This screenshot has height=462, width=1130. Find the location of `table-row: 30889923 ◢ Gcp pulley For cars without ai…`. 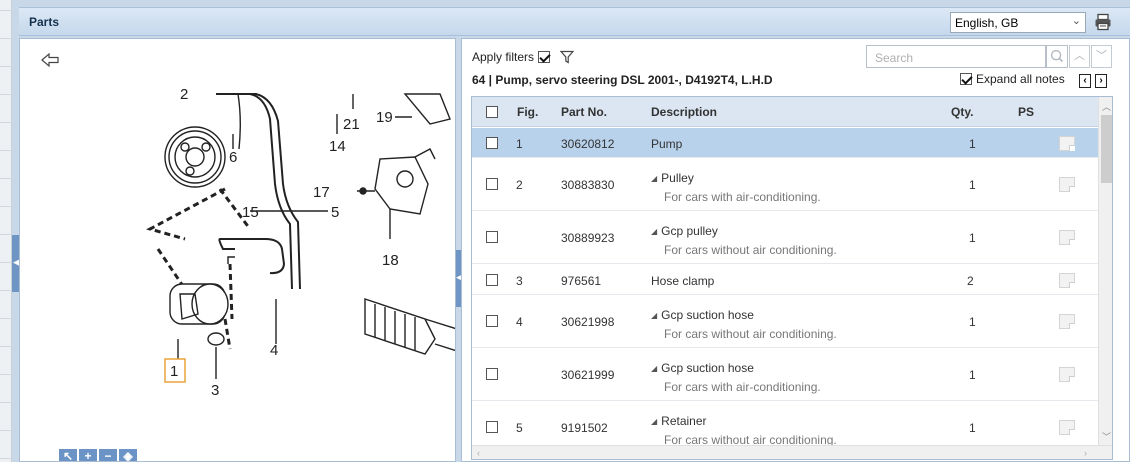

table-row: 30889923 ◢ Gcp pulley For cars without ai… is located at coordinates (785, 238).